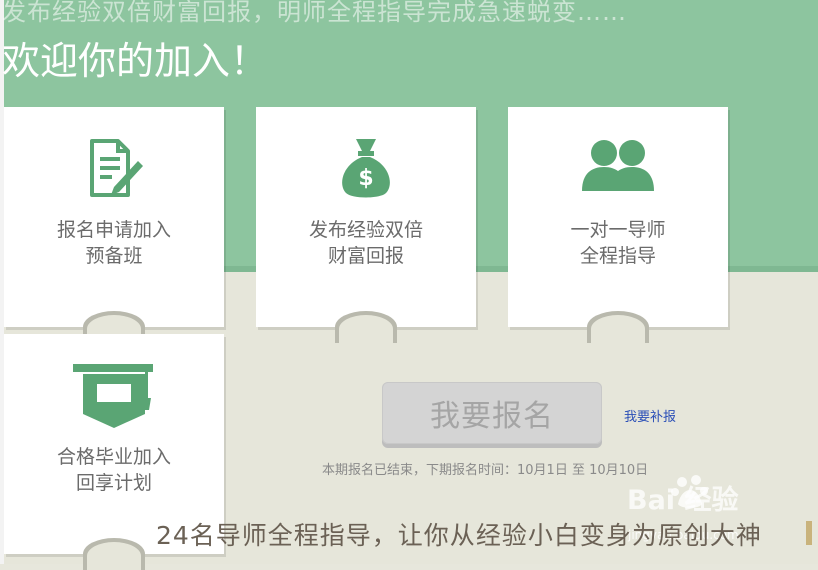 The image size is (818, 570). I want to click on signup-button: 我要报名, so click(492, 413).